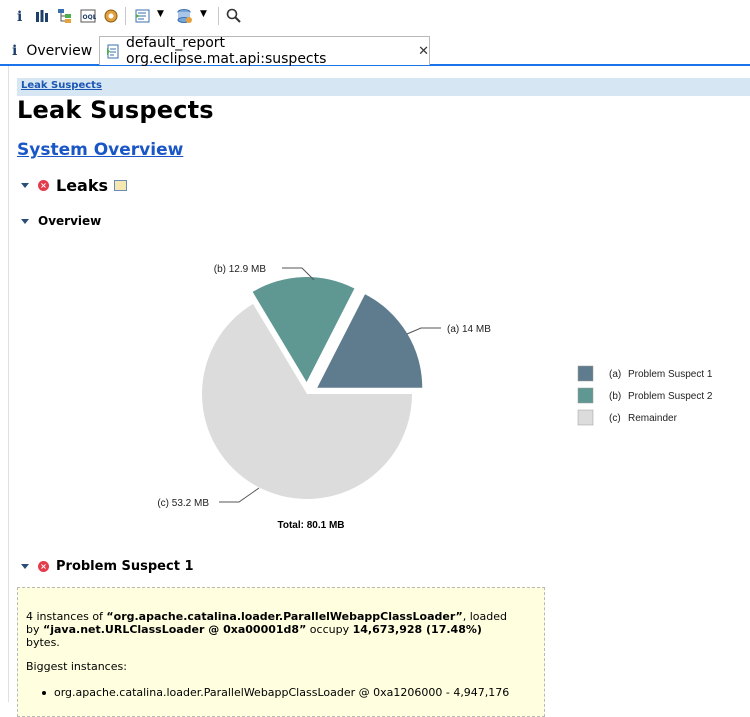 The height and width of the screenshot is (717, 750). Describe the element at coordinates (310, 525) in the screenshot. I see `pie-total-label: Total: 80.1 MB` at that location.